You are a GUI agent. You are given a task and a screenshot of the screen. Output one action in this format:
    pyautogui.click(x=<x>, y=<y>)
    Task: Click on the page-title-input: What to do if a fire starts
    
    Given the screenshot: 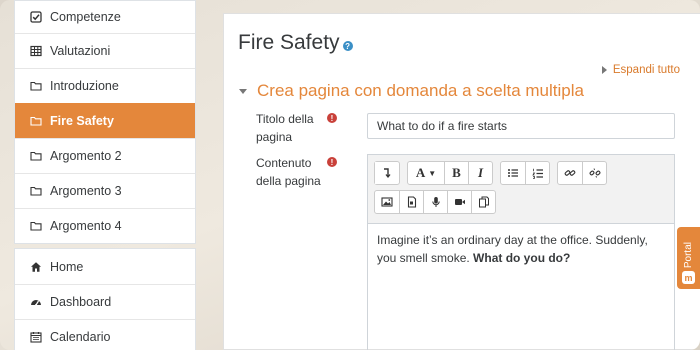 What is the action you would take?
    pyautogui.click(x=521, y=126)
    